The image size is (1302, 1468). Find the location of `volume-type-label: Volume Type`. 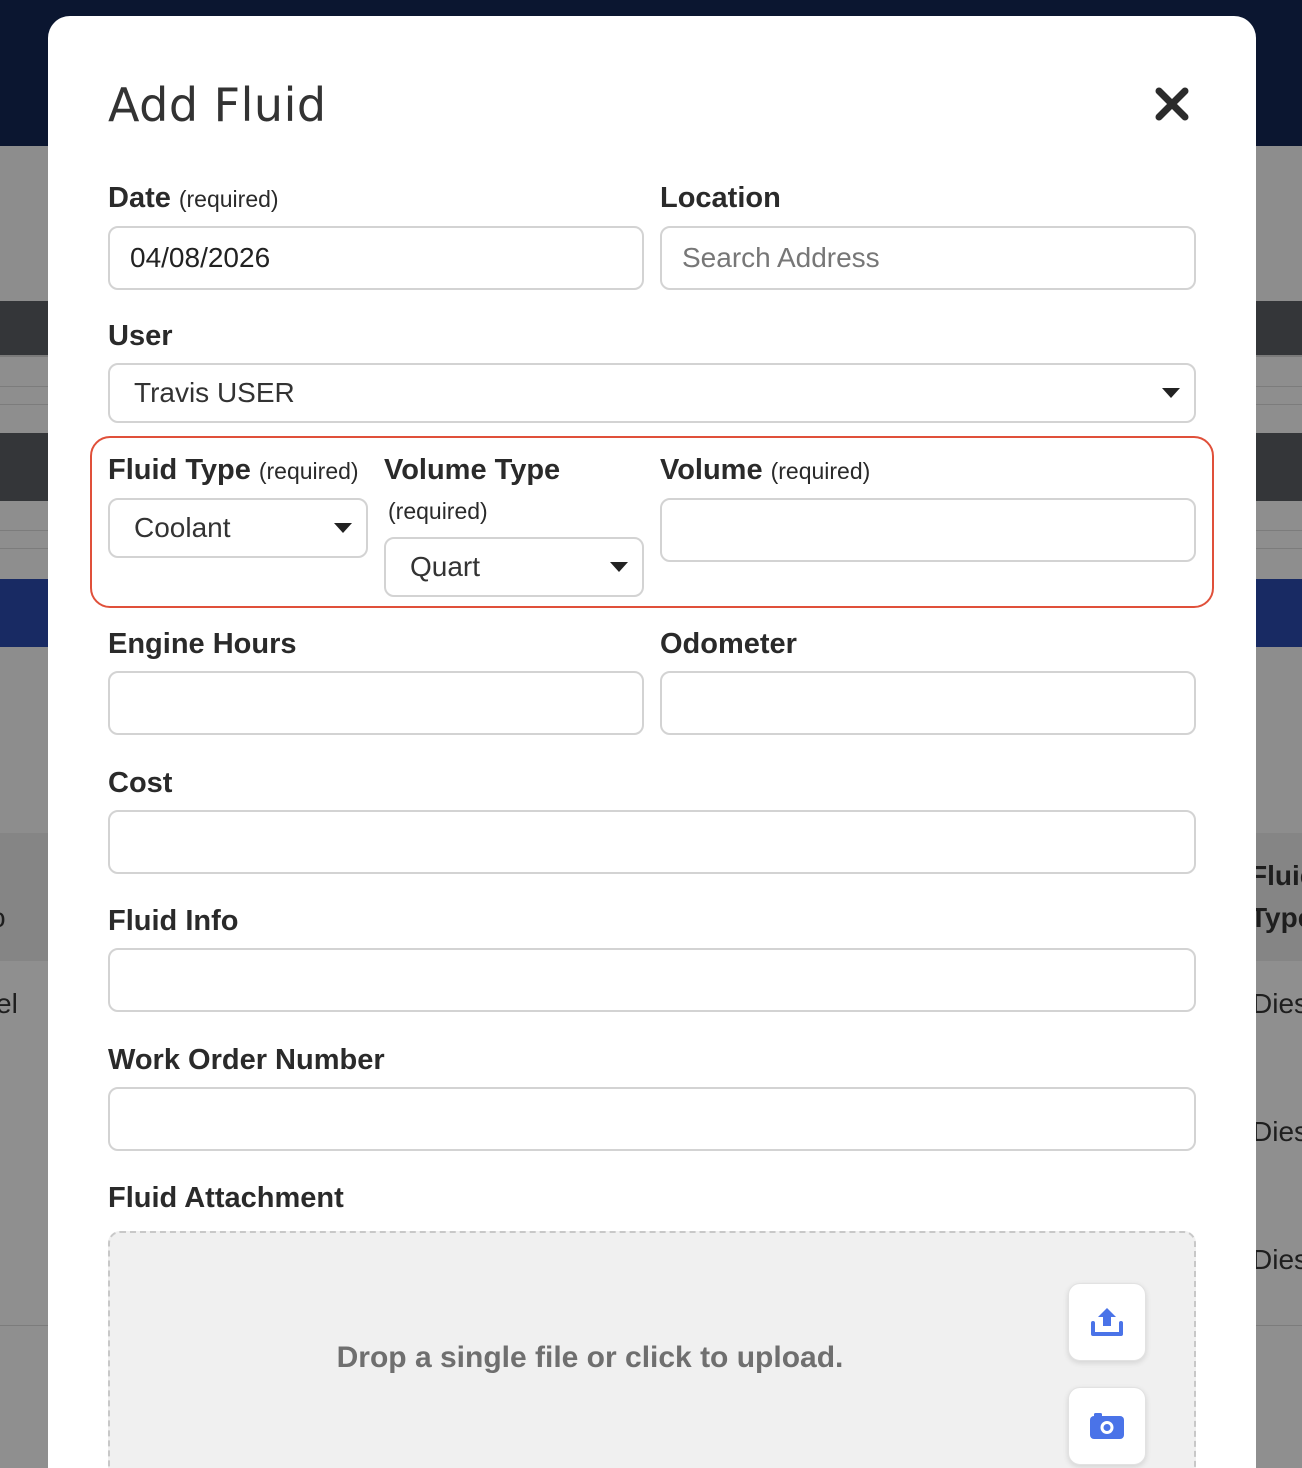

volume-type-label: Volume Type is located at coordinates (472, 470).